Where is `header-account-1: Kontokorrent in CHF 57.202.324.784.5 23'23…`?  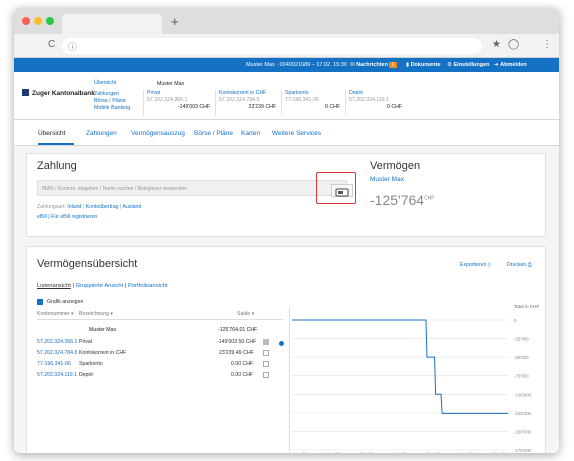 header-account-1: Kontokorrent in CHF 57.202.324.784.5 23'23… is located at coordinates (247, 103).